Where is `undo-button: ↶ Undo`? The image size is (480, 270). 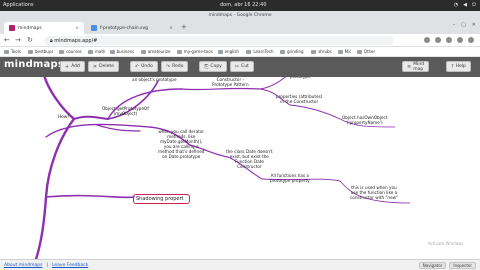 undo-button: ↶ Undo is located at coordinates (143, 66).